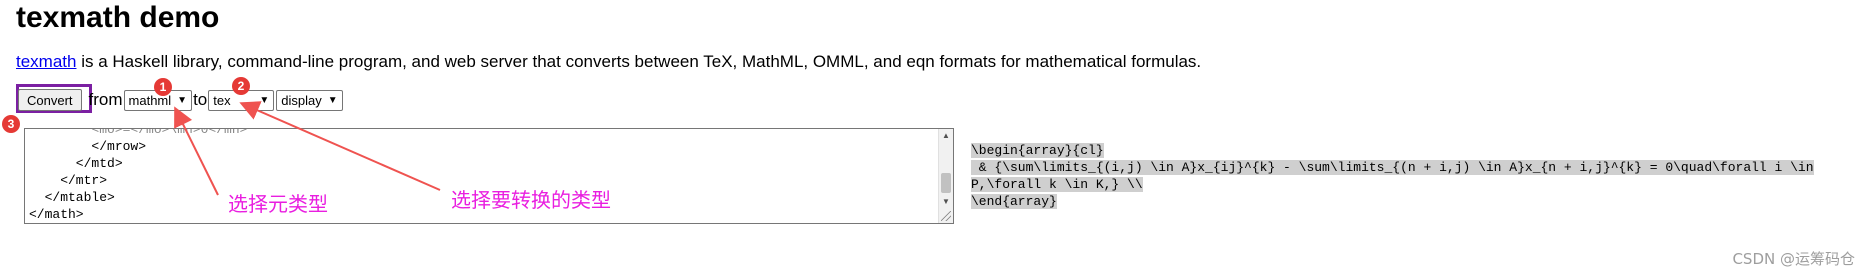 The height and width of the screenshot is (275, 1865). I want to click on controls-row: Convert from mathml ▼ to tex ▼ display ▼, so click(180, 100).